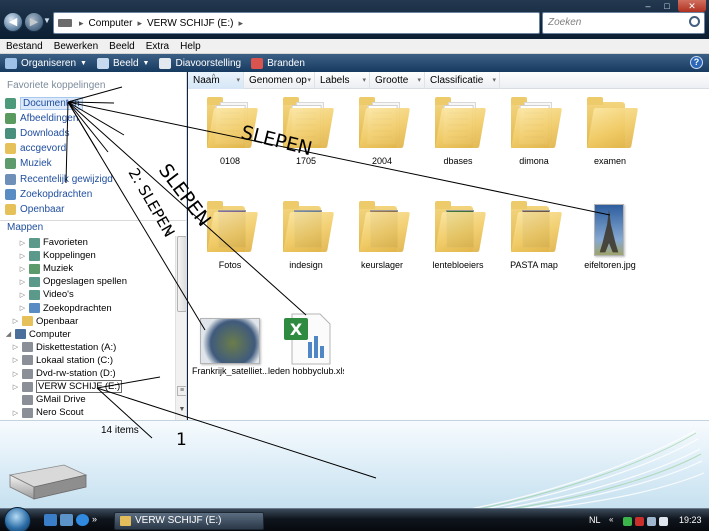  I want to click on saved-games-icon, so click(34, 281).